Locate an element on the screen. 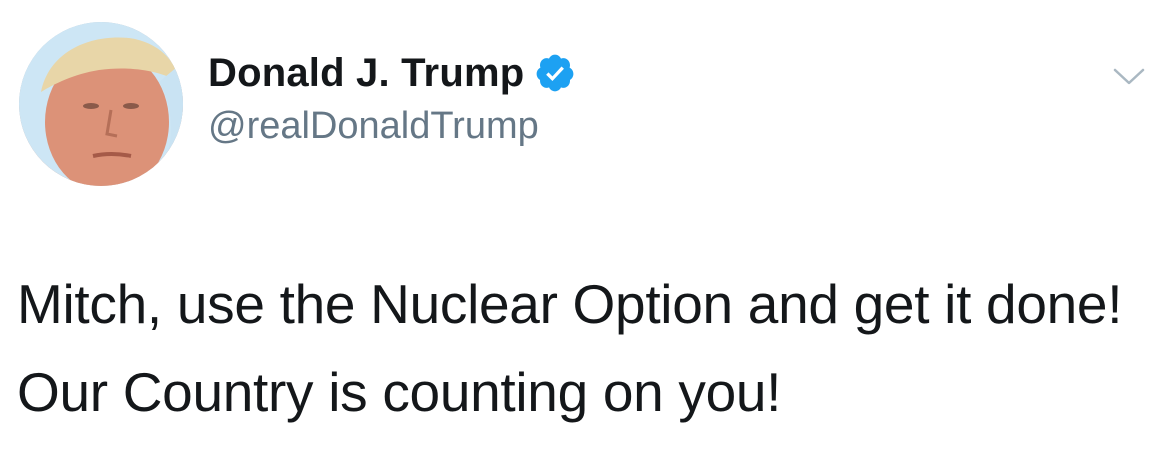  tweet-menu-button is located at coordinates (1129, 76).